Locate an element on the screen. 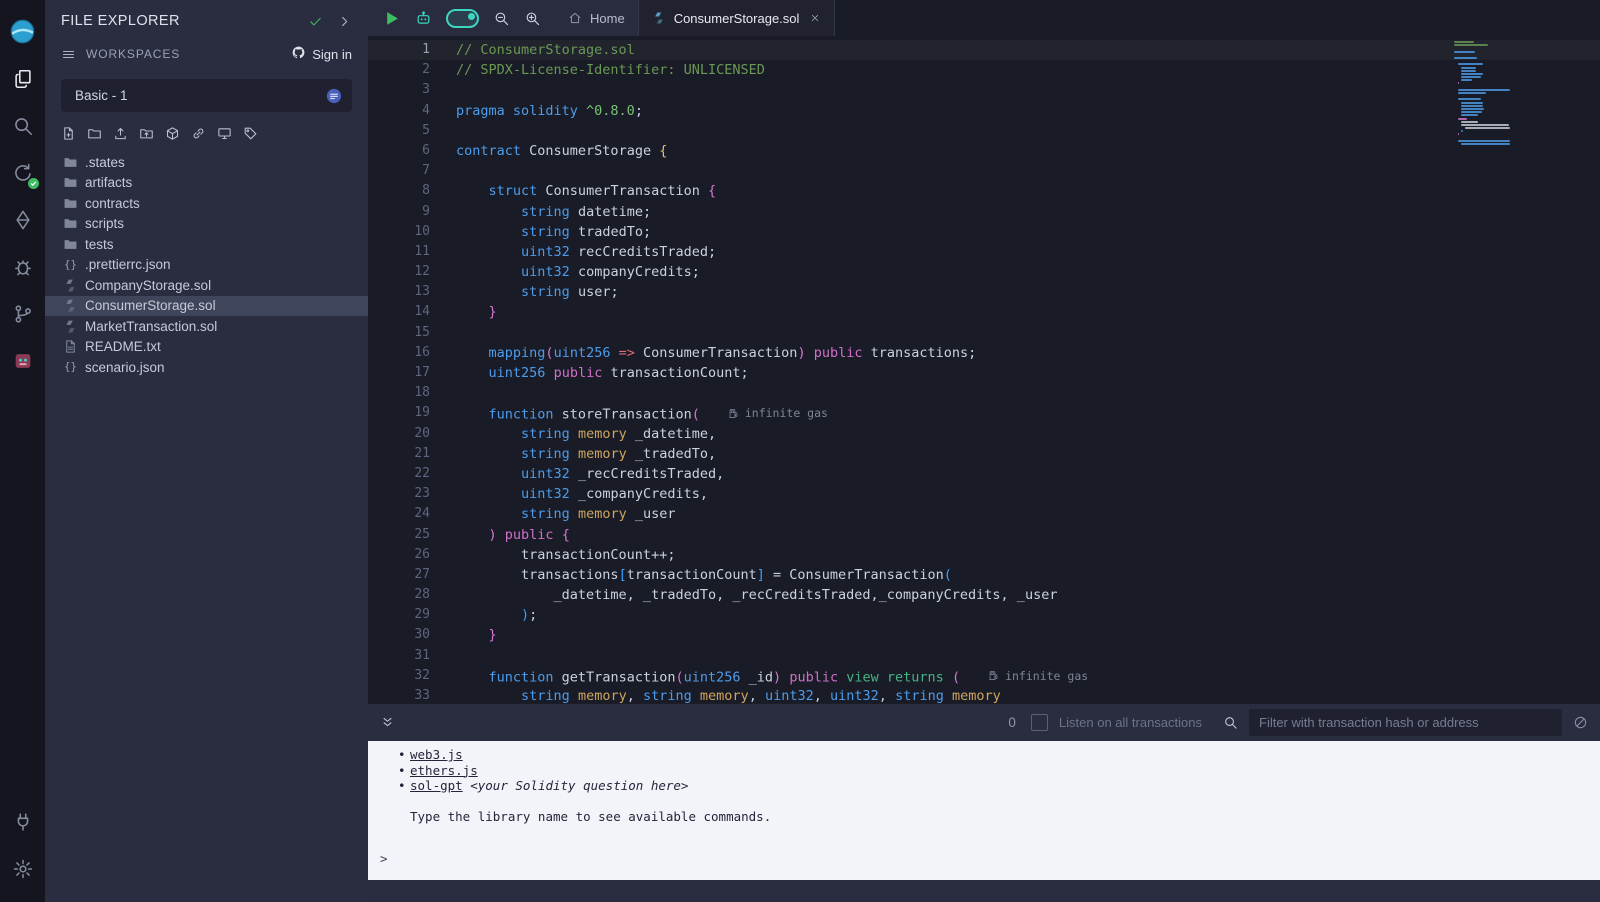 Image resolution: width=1600 pixels, height=902 pixels. line-number: 14 is located at coordinates (422, 312).